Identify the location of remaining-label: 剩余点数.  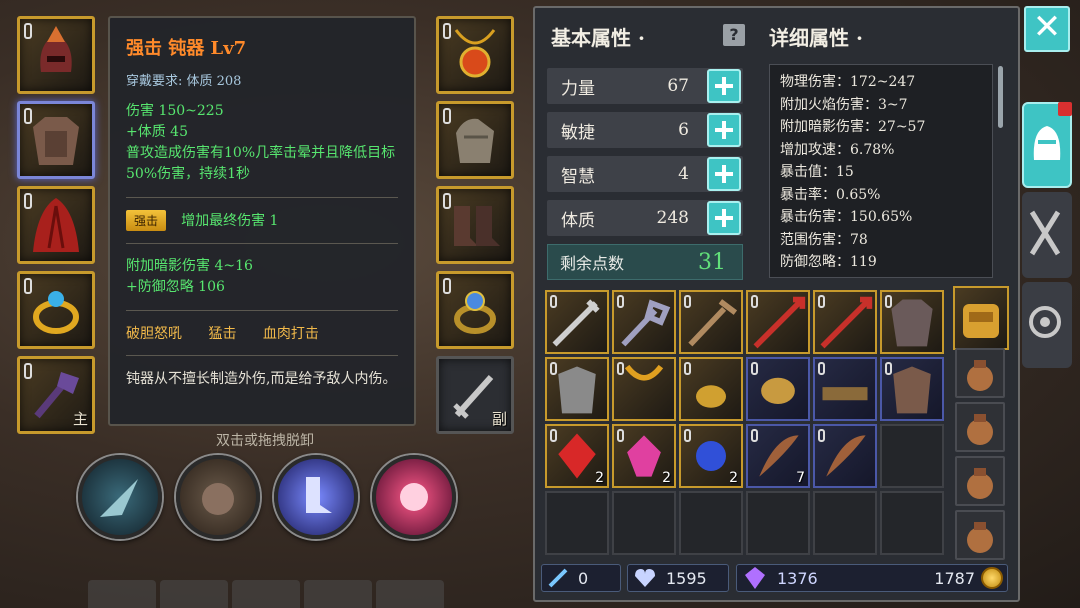
(592, 263).